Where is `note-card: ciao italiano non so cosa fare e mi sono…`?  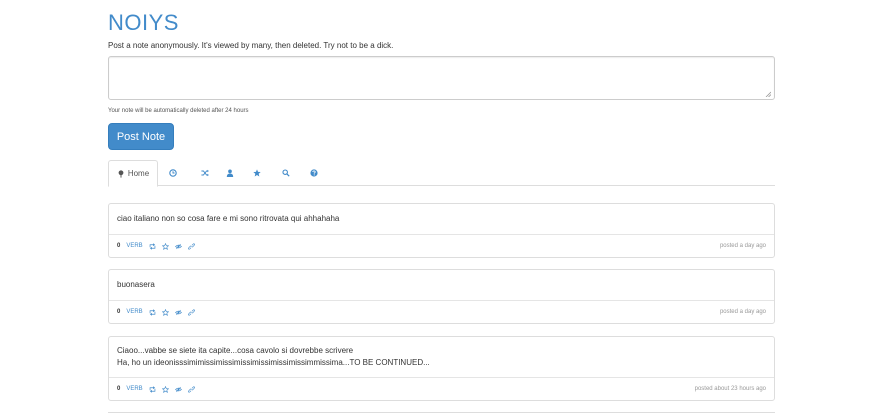 note-card: ciao italiano non so cosa fare e mi sono… is located at coordinates (441, 230).